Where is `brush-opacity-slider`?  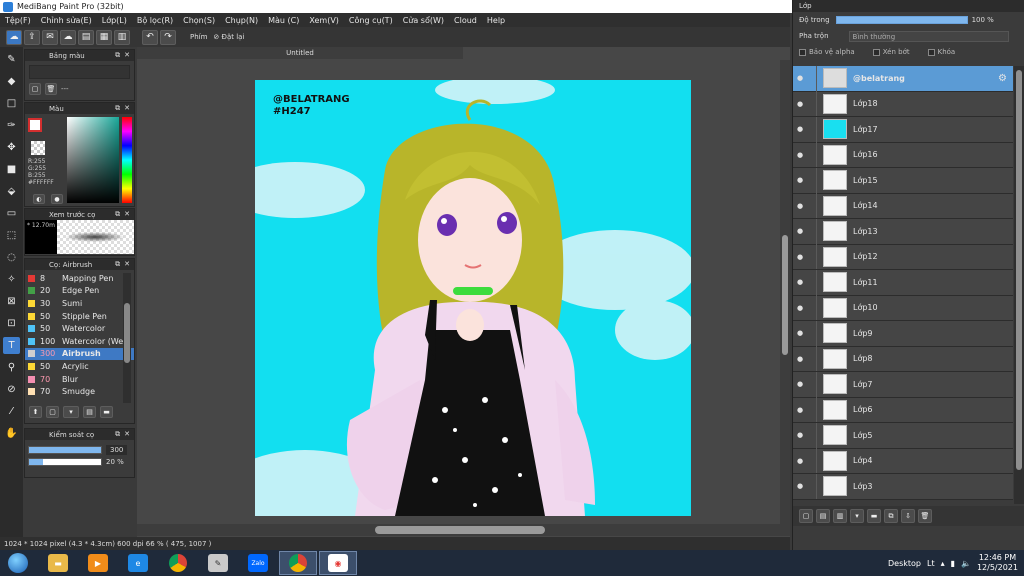 brush-opacity-slider is located at coordinates (65, 462).